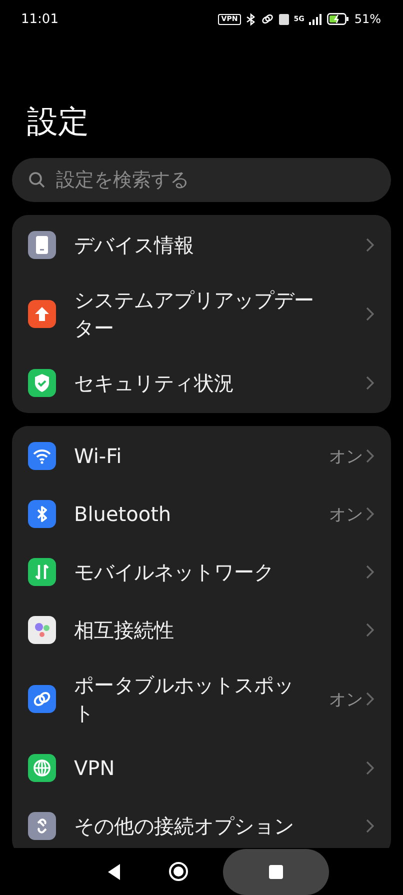 The image size is (403, 895). Describe the element at coordinates (315, 19) in the screenshot. I see `signal-icon` at that location.